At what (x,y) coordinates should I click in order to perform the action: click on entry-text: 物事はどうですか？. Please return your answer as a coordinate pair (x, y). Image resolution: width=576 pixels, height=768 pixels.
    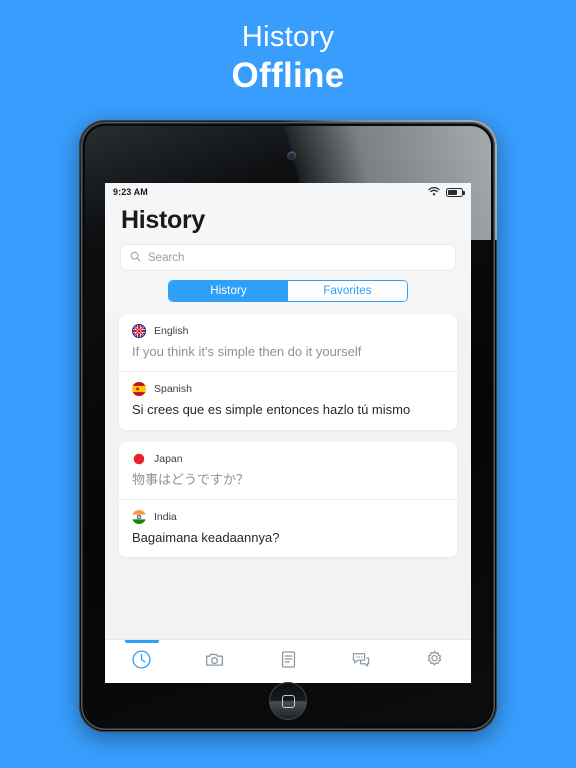
    Looking at the image, I should click on (191, 479).